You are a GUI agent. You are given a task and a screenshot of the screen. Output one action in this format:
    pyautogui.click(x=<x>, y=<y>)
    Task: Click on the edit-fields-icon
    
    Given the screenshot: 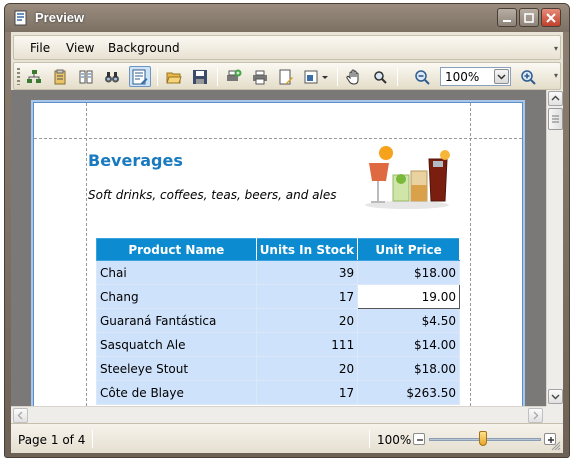 What is the action you would take?
    pyautogui.click(x=140, y=77)
    